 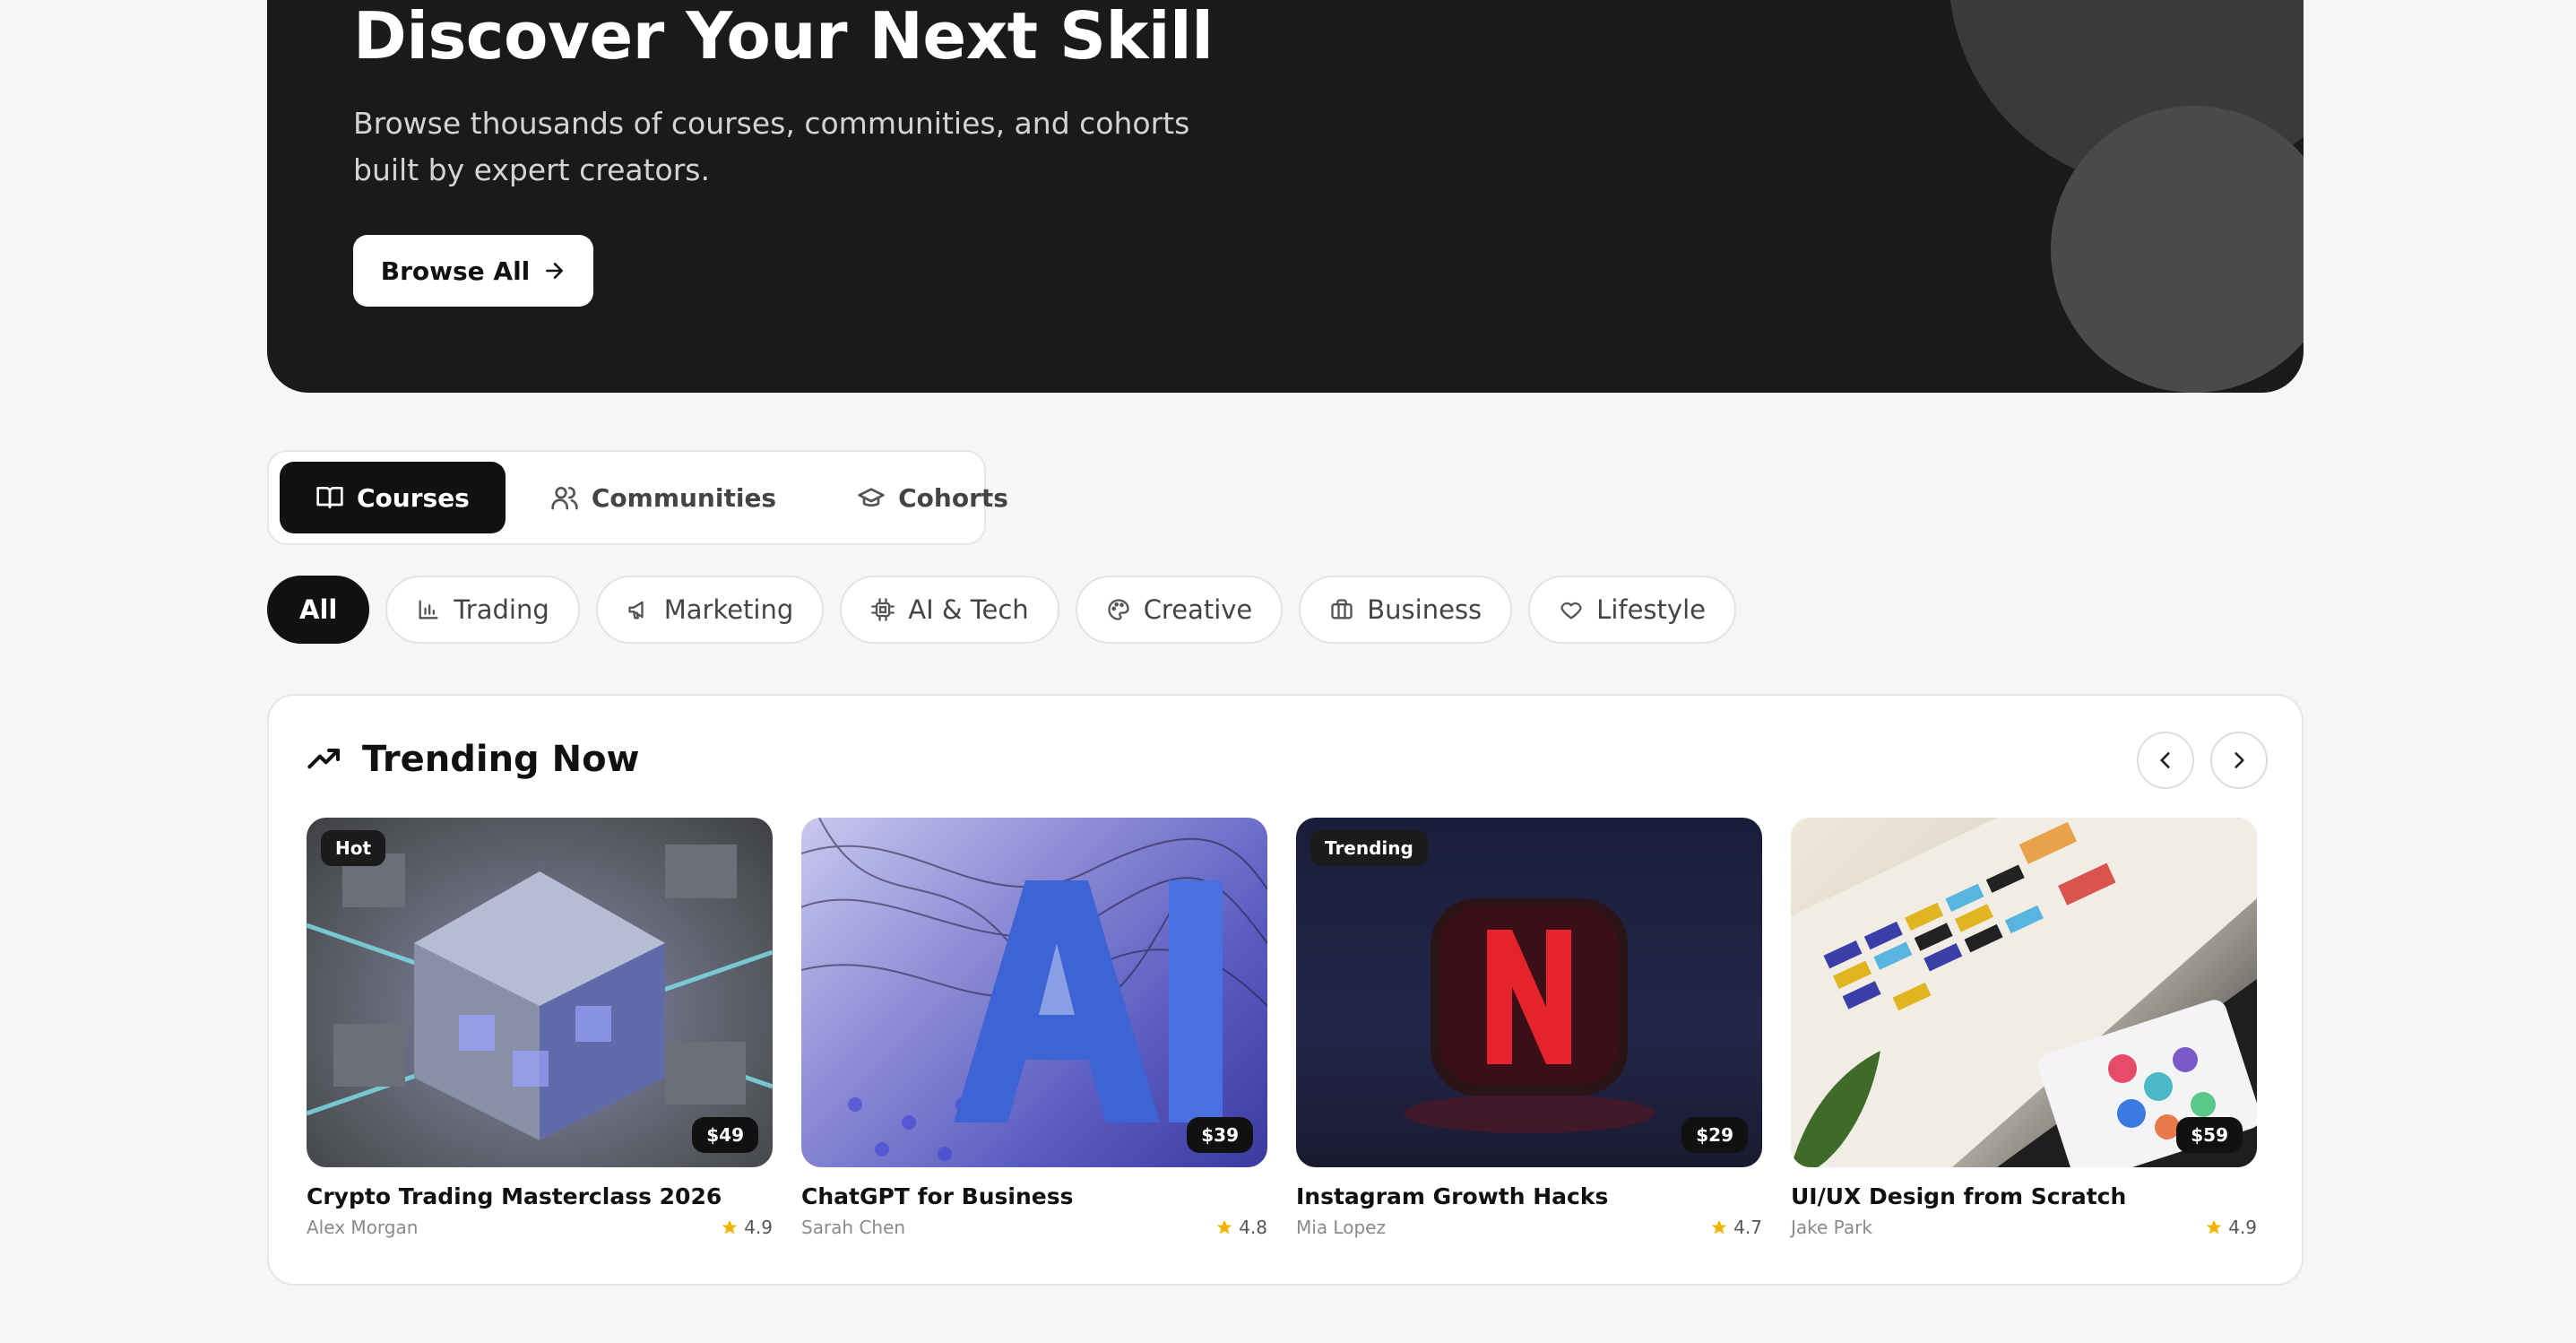 I want to click on course-rating: 4.7, so click(x=1736, y=1227).